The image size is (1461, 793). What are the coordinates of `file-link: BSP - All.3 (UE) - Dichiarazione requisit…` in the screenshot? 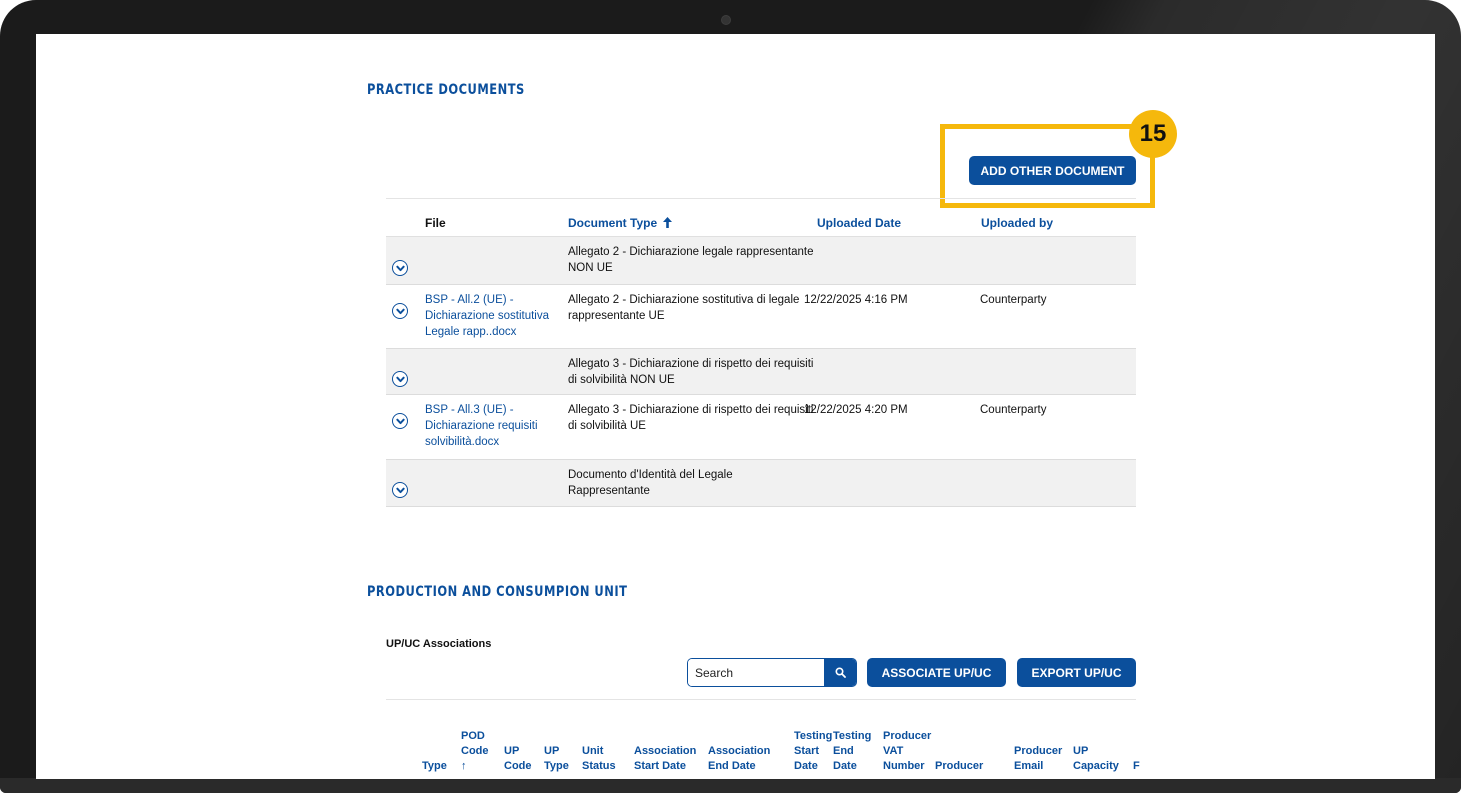 It's located at (481, 426).